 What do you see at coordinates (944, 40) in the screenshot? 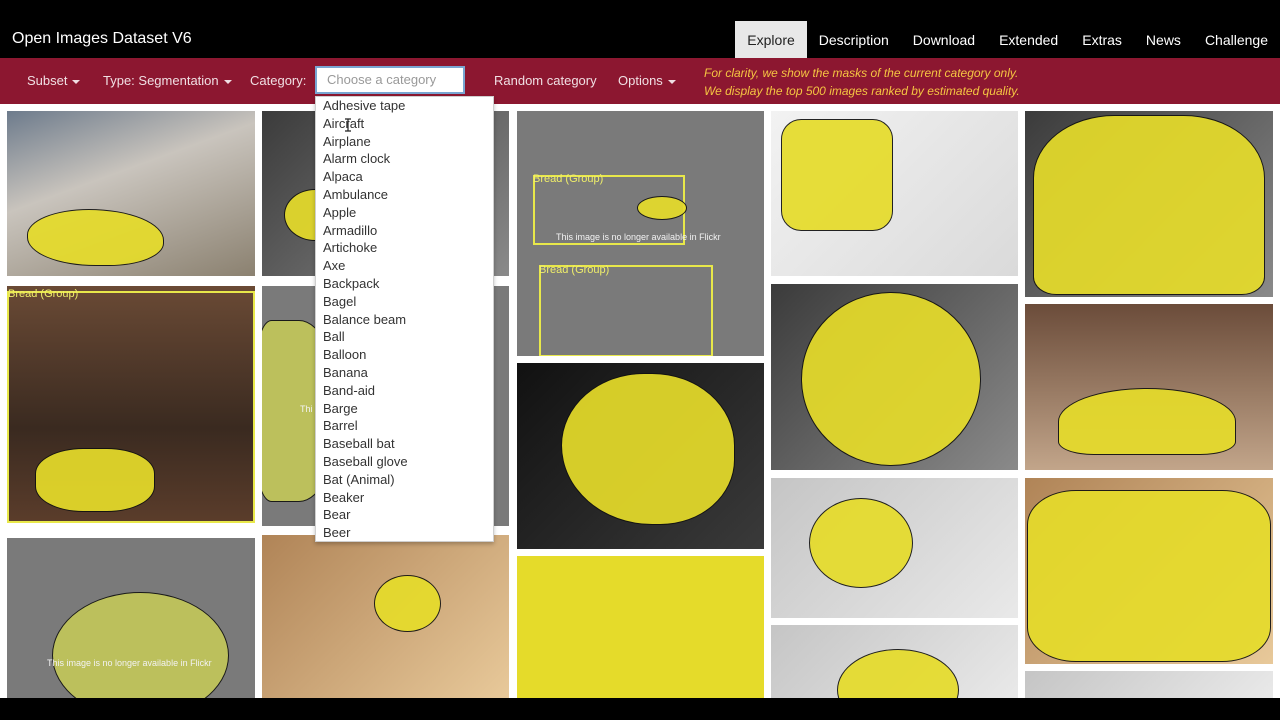
I see `tab-download: Download` at bounding box center [944, 40].